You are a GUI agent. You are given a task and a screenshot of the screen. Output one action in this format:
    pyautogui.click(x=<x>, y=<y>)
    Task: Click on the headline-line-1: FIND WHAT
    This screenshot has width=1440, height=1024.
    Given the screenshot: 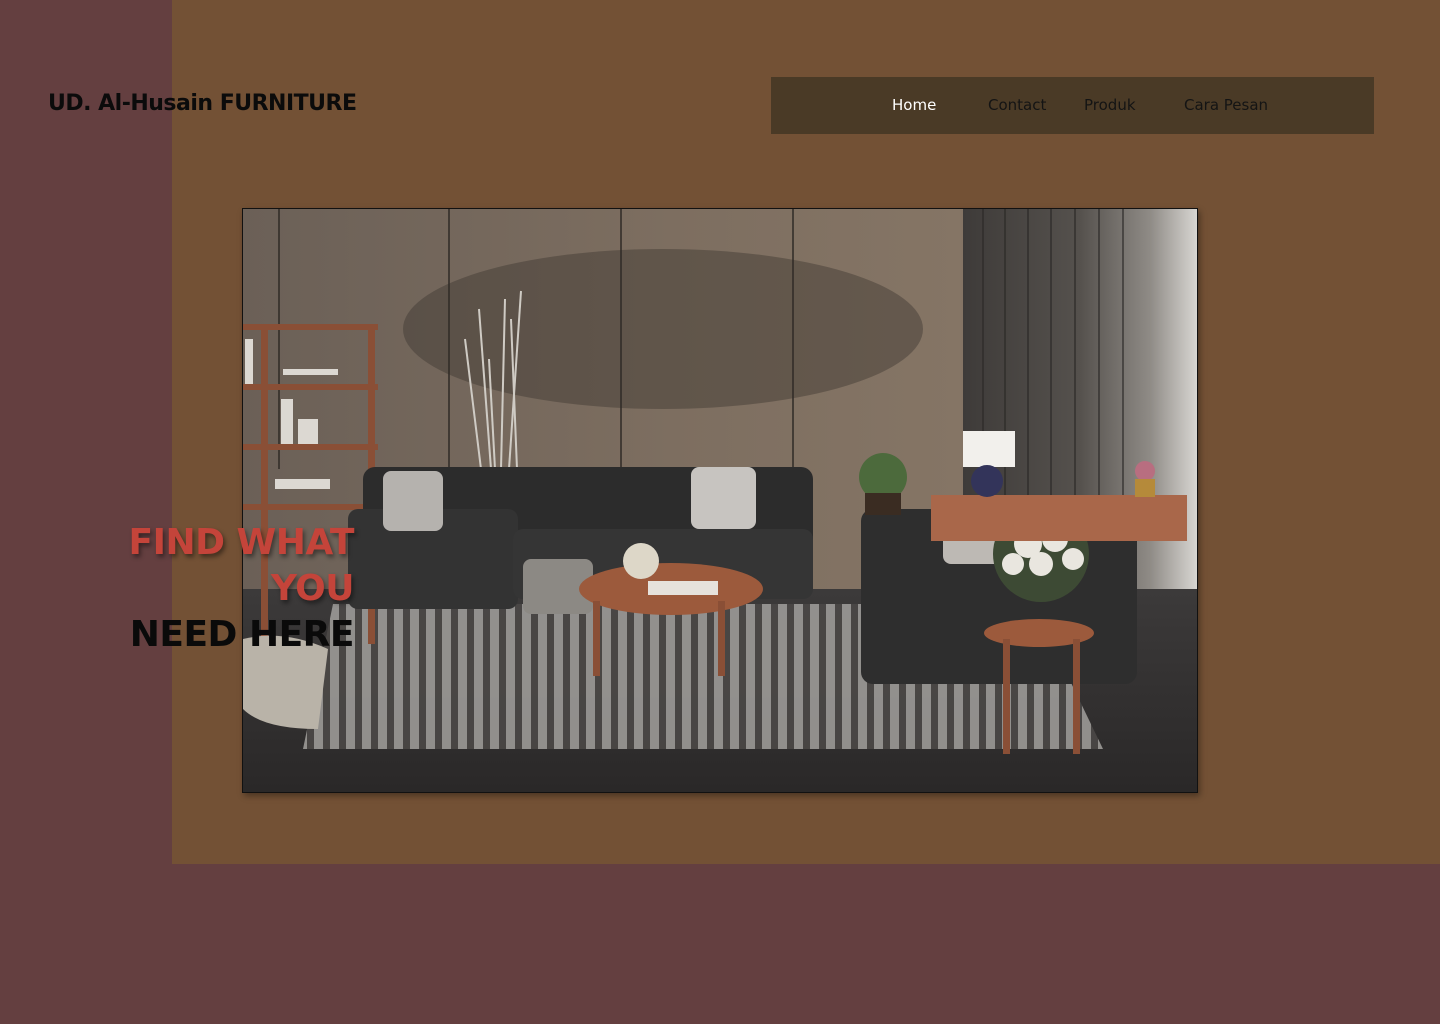 What is the action you would take?
    pyautogui.click(x=241, y=542)
    